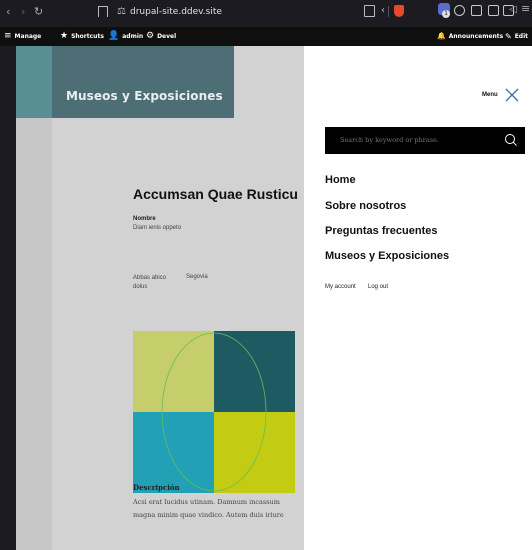 The image size is (532, 550). What do you see at coordinates (378, 287) in the screenshot?
I see `log-out-link: Log out` at bounding box center [378, 287].